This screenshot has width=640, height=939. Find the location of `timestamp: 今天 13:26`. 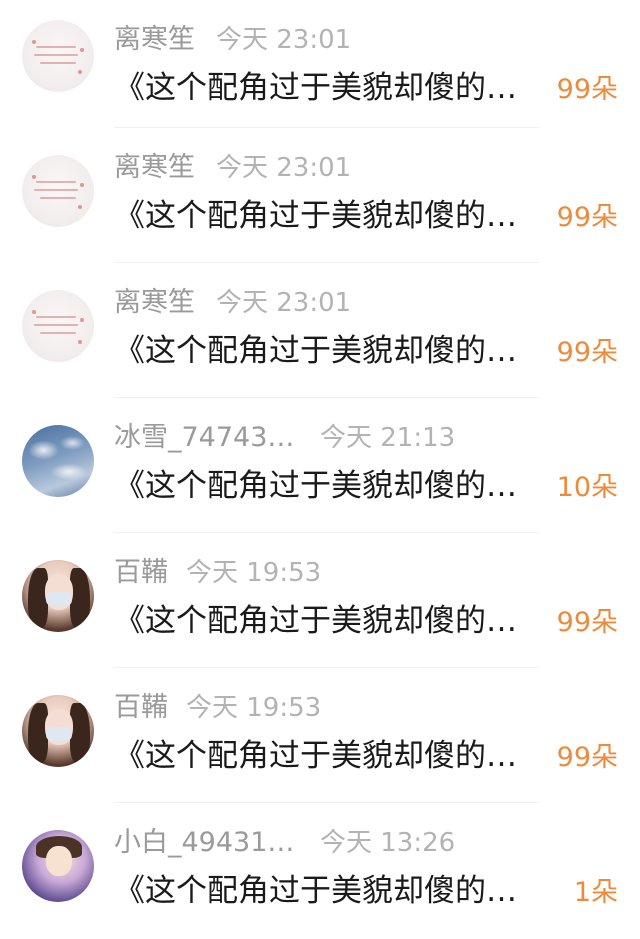

timestamp: 今天 13:26 is located at coordinates (388, 843).